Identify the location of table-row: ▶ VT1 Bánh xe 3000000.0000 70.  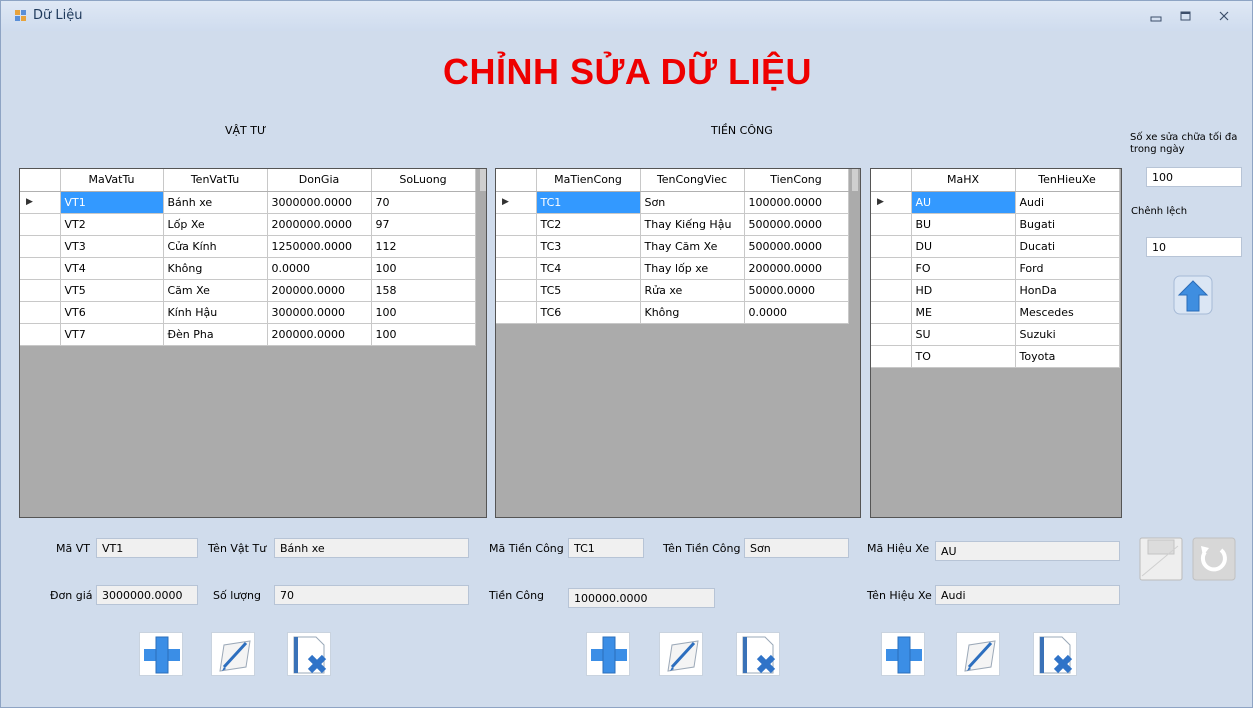
(248, 202).